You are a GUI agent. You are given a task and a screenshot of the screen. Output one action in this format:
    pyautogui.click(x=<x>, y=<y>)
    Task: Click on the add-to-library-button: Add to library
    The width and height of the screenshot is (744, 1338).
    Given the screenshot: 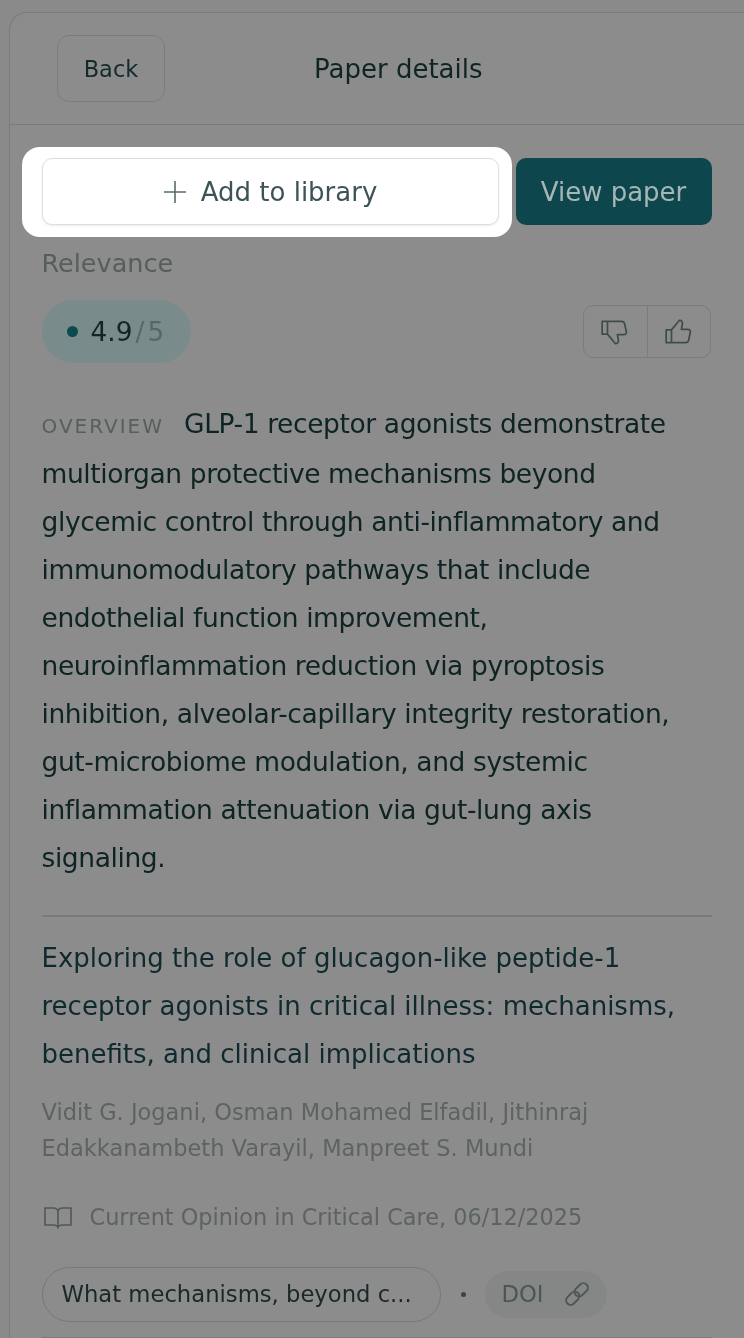 What is the action you would take?
    pyautogui.click(x=270, y=191)
    